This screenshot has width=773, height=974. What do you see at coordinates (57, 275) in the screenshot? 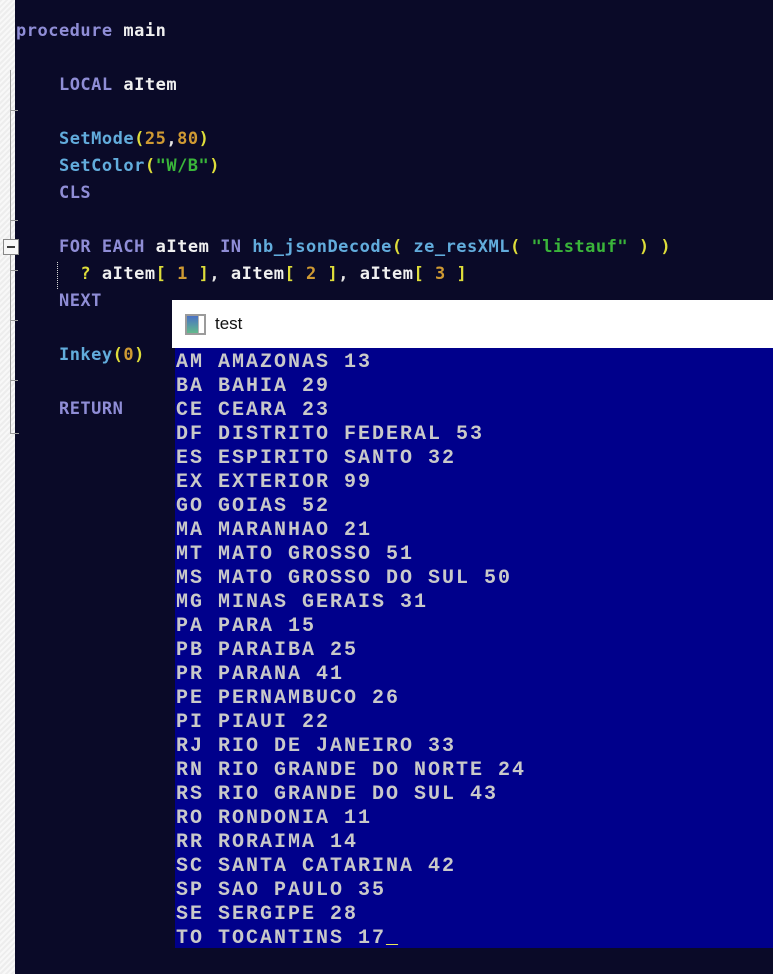
I see `indent-guide` at bounding box center [57, 275].